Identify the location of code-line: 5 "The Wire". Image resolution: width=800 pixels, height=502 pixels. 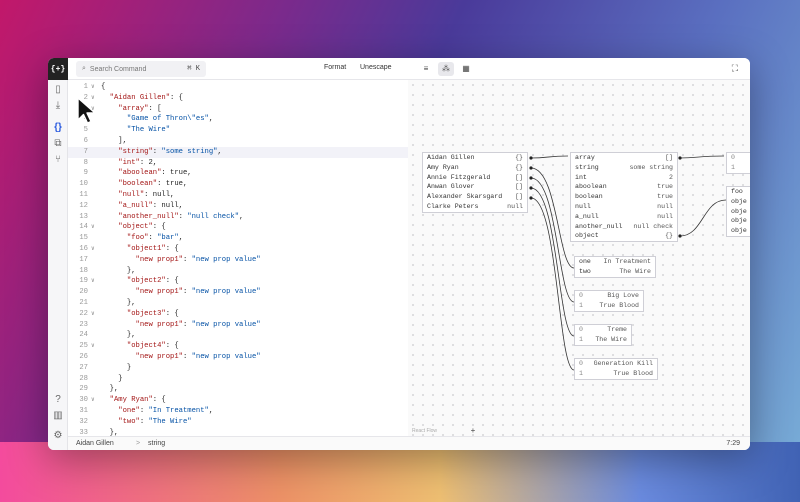
(238, 130).